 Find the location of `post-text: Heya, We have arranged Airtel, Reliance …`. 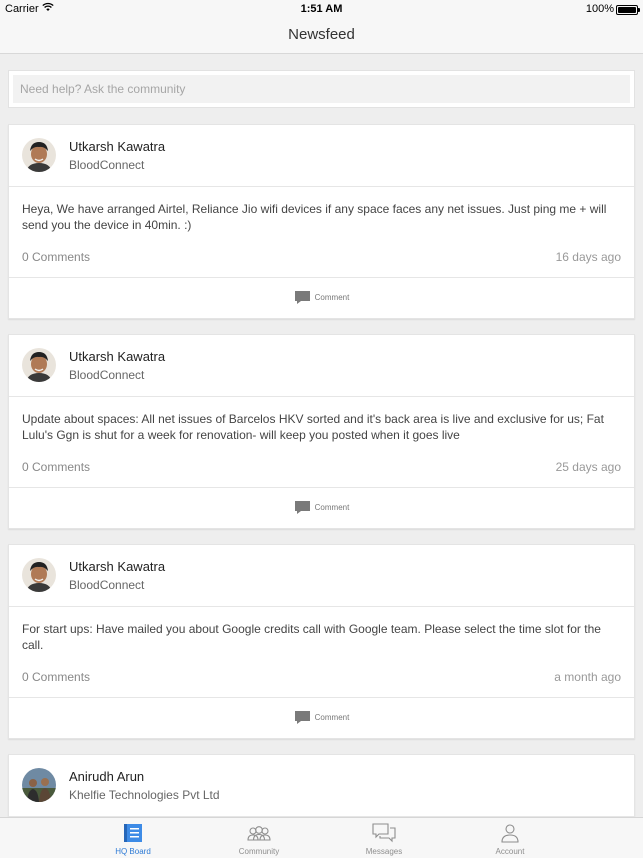

post-text: Heya, We have arranged Airtel, Reliance … is located at coordinates (314, 217).